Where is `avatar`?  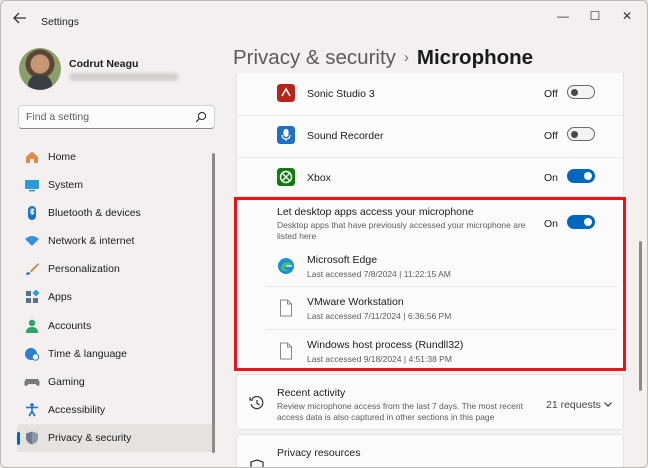
avatar is located at coordinates (40, 69).